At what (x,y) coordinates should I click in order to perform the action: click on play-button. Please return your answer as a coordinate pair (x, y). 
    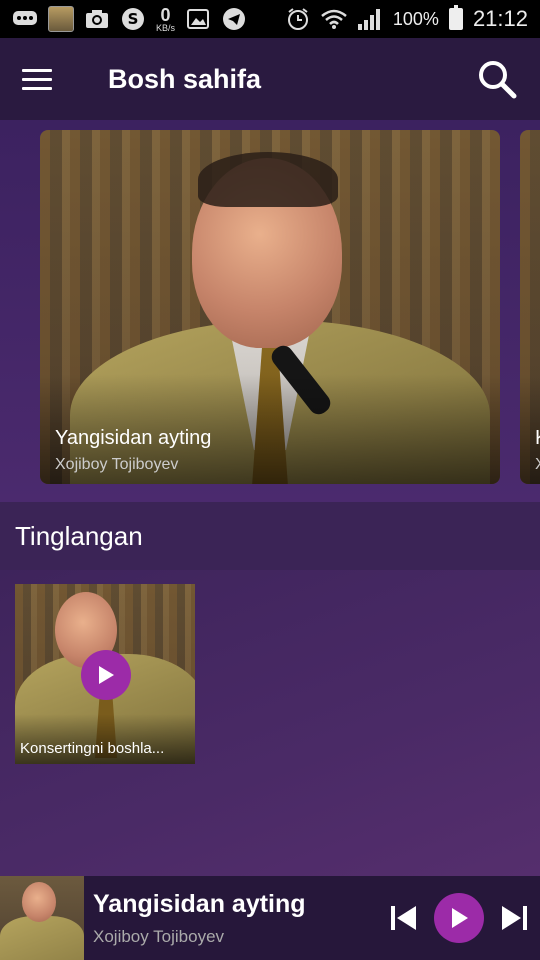
    Looking at the image, I should click on (459, 918).